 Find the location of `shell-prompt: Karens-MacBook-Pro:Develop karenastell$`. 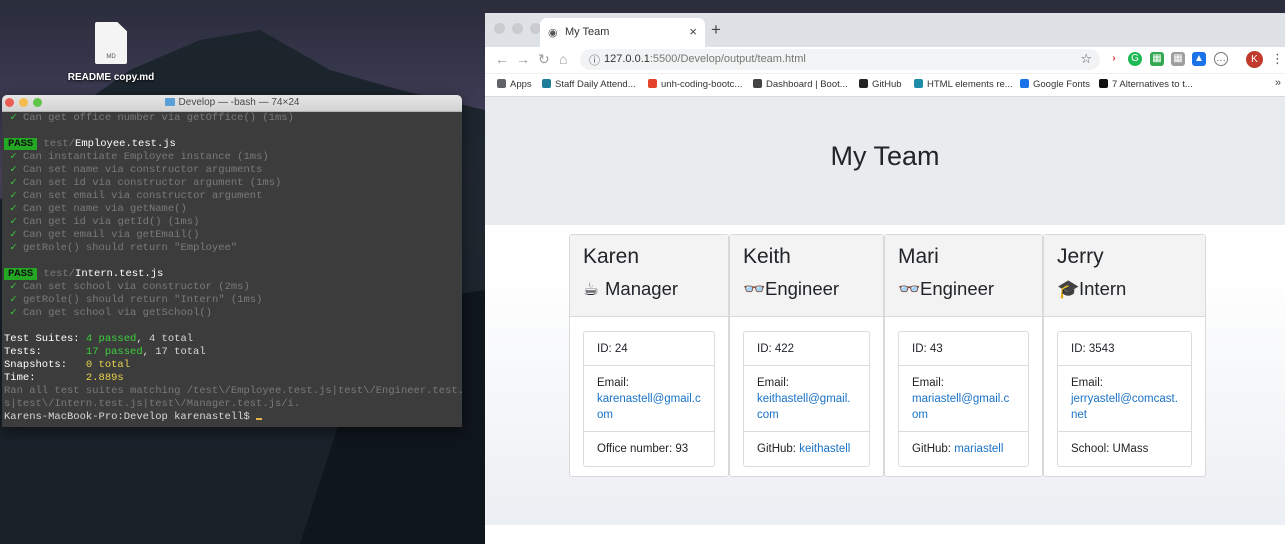

shell-prompt: Karens-MacBook-Pro:Develop karenastell$ is located at coordinates (130, 417).